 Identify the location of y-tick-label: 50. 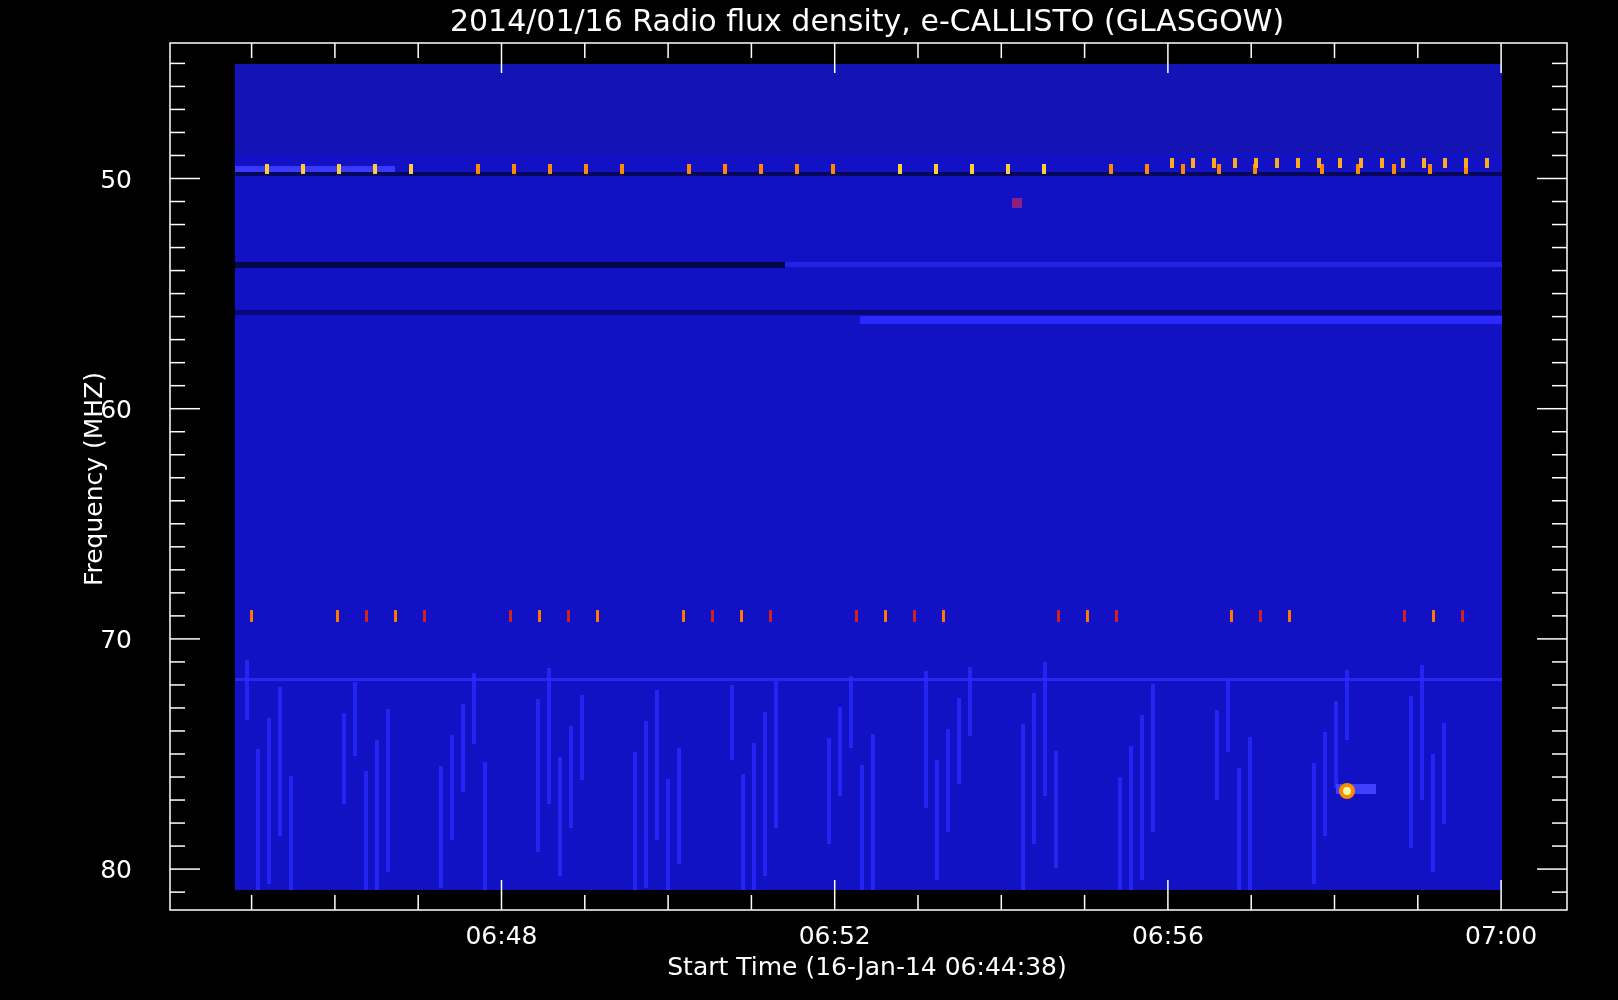
(116, 179).